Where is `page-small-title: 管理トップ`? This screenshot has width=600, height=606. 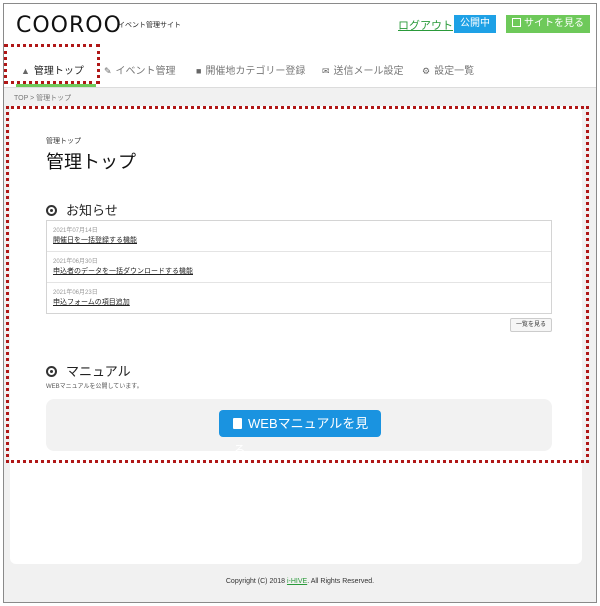
page-small-title: 管理トップ is located at coordinates (63, 141).